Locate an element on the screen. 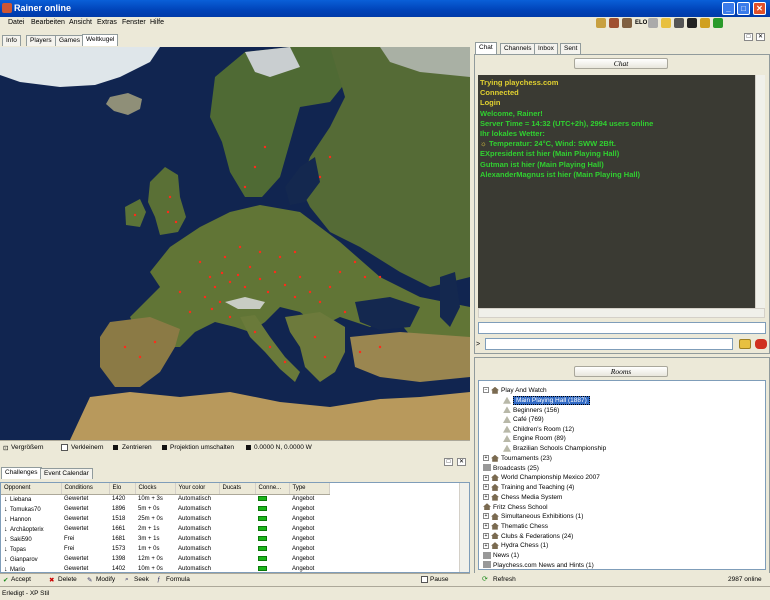  chat-channel-select is located at coordinates (622, 328).